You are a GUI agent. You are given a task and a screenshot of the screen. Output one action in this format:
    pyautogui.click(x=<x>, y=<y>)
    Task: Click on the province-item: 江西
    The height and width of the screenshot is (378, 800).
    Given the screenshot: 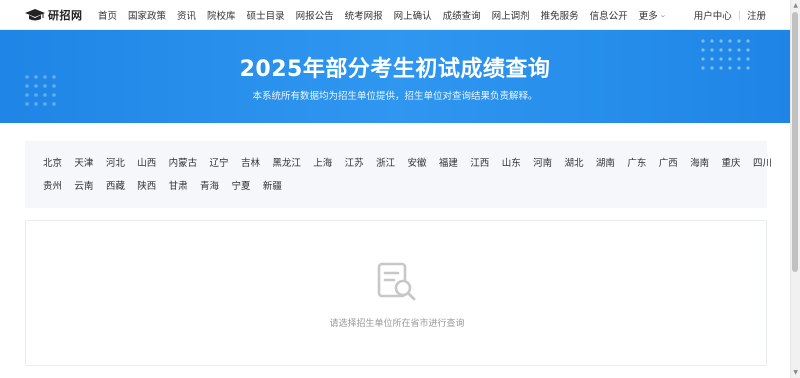 What is the action you would take?
    pyautogui.click(x=479, y=162)
    